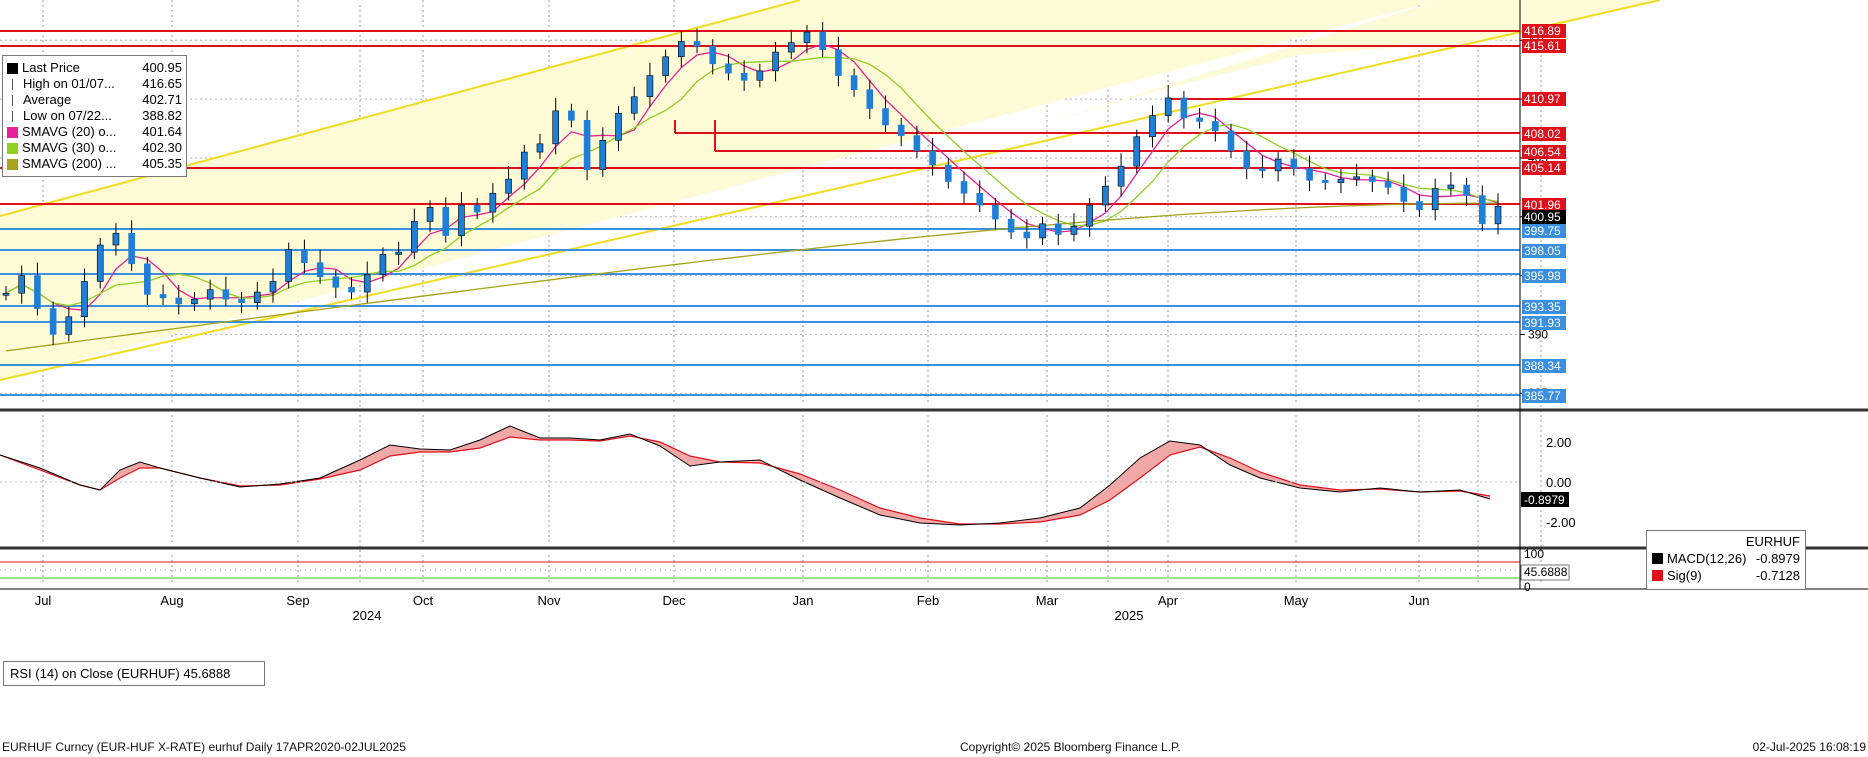 The height and width of the screenshot is (757, 1868). What do you see at coordinates (1657, 575) in the screenshot?
I see `sig-swatch` at bounding box center [1657, 575].